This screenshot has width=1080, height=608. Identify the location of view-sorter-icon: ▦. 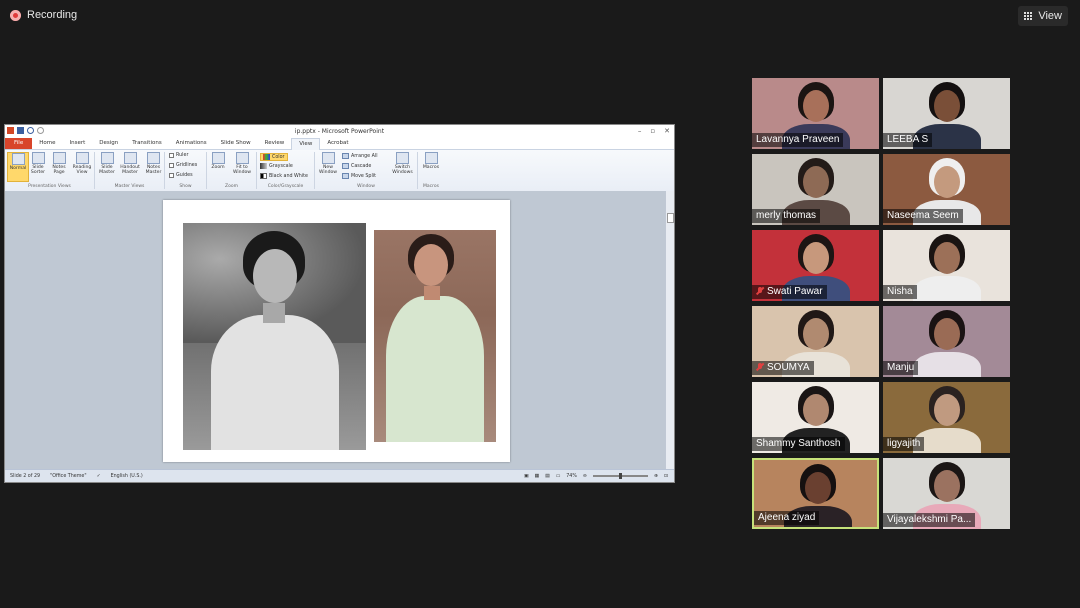
(537, 476).